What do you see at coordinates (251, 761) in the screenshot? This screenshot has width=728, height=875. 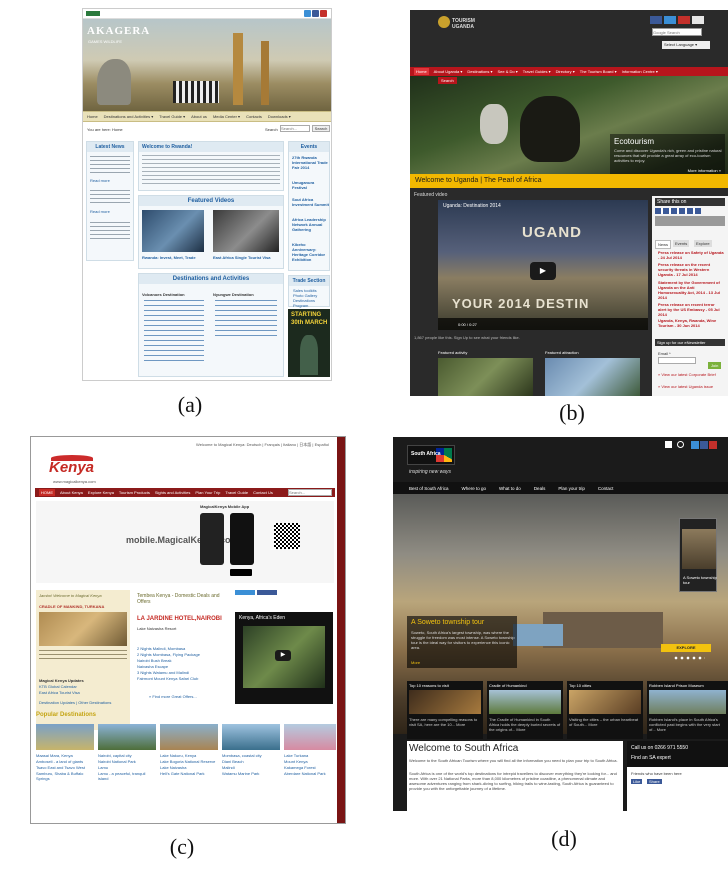 I see `popular-link-4b: Diani Beach` at bounding box center [251, 761].